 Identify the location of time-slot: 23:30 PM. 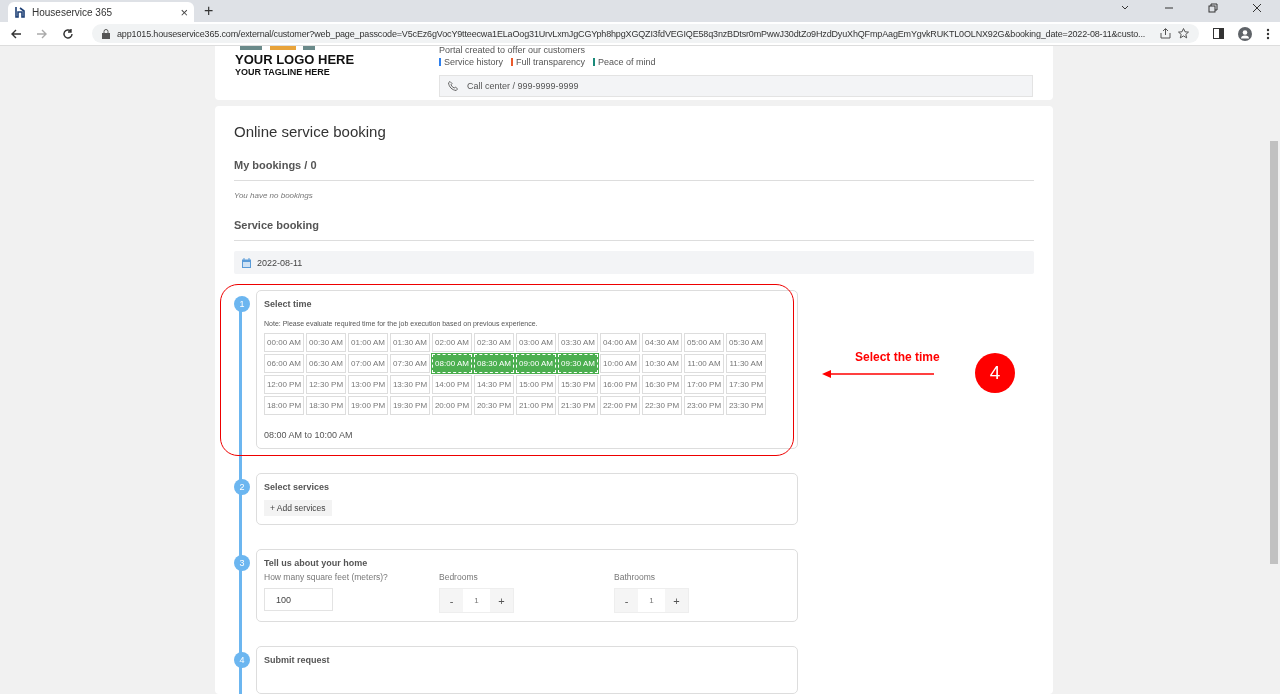
(746, 405).